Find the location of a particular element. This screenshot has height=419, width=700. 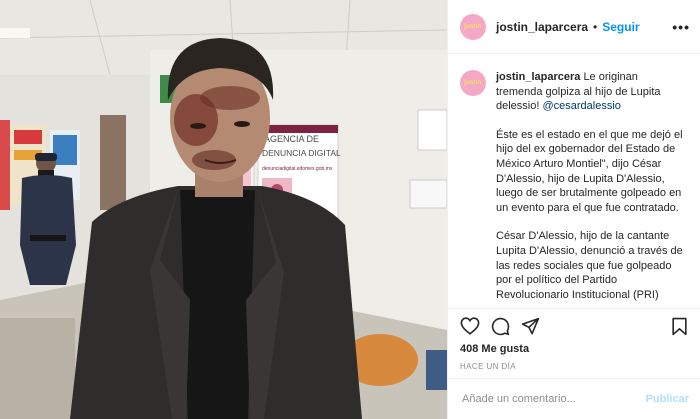

comment-bubble-icon is located at coordinates (500, 329).